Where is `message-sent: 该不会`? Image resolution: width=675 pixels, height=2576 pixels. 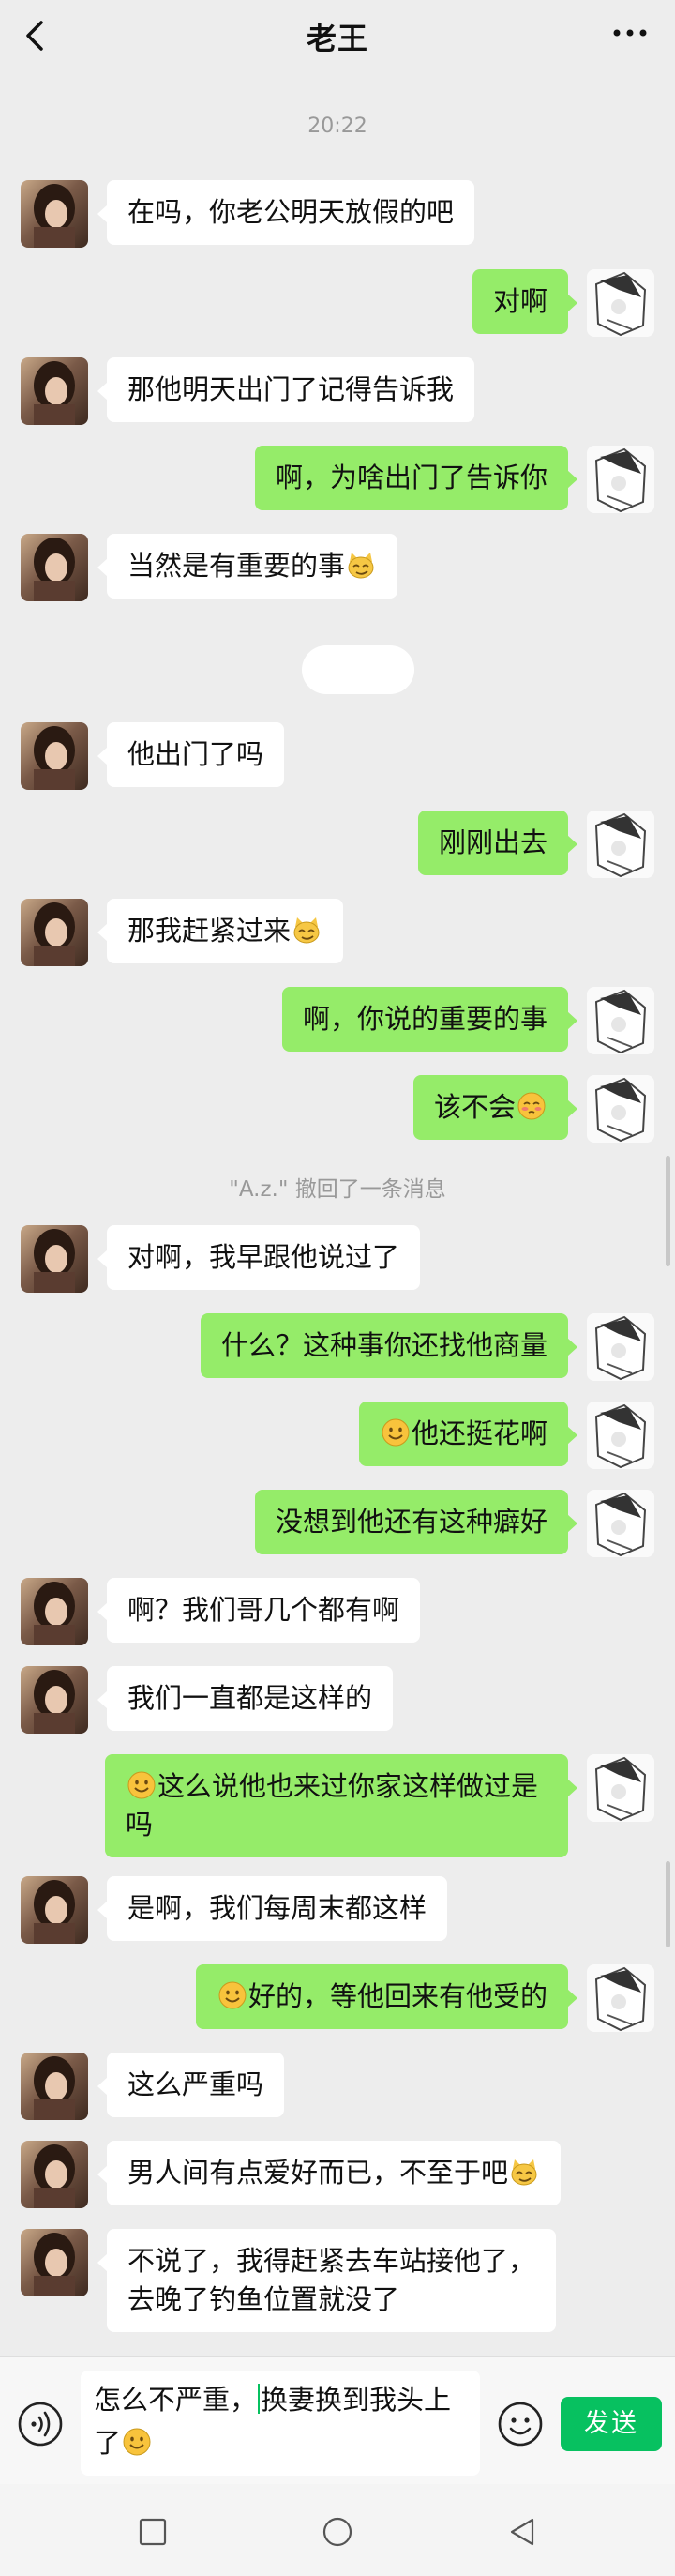
message-sent: 该不会 is located at coordinates (495, 1107).